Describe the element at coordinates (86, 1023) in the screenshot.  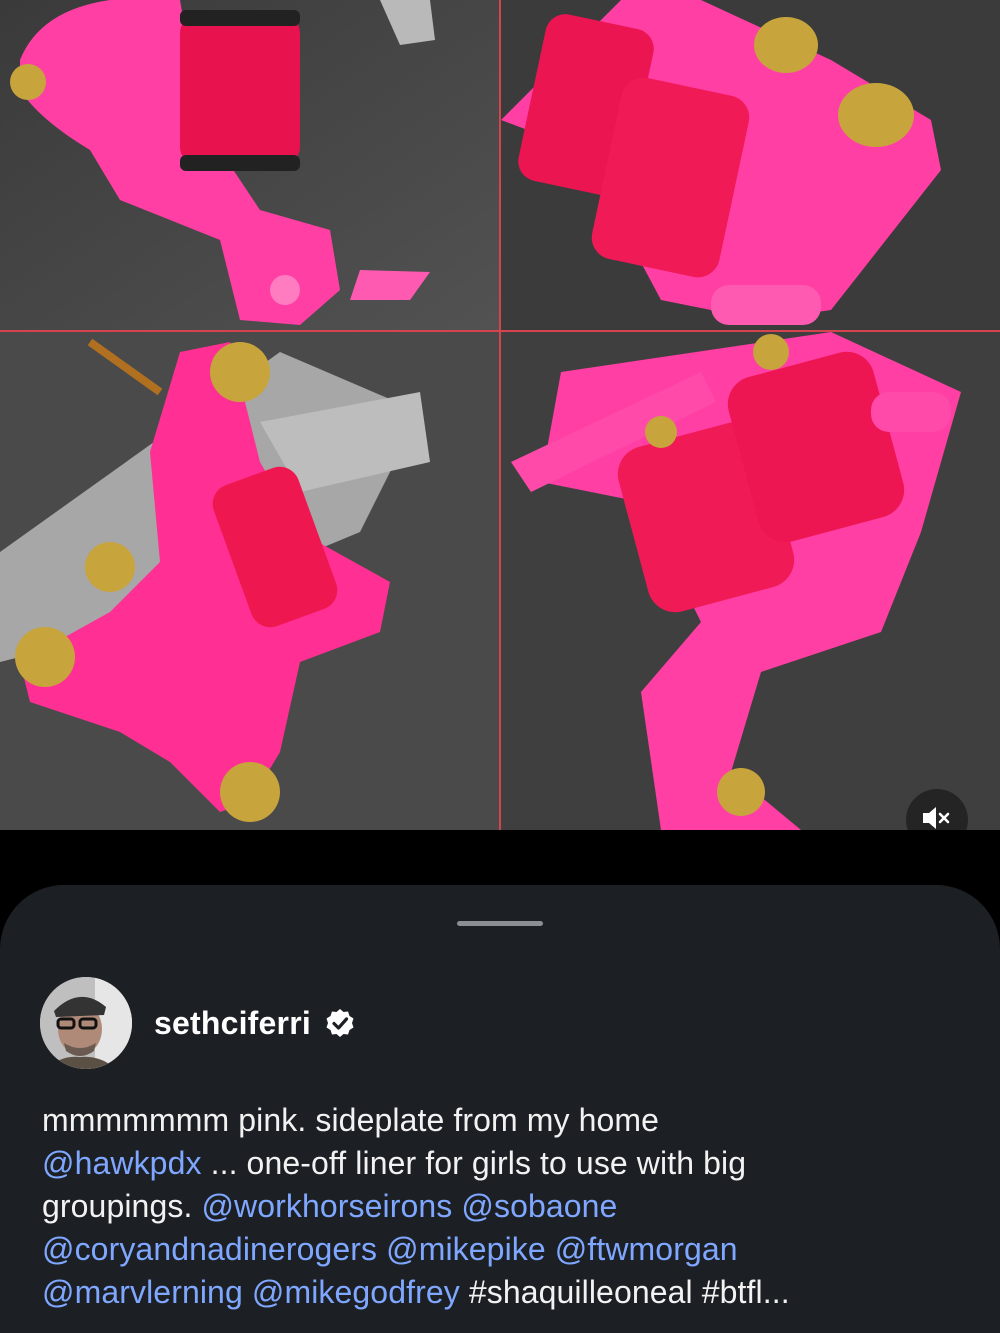
I see `avatar` at that location.